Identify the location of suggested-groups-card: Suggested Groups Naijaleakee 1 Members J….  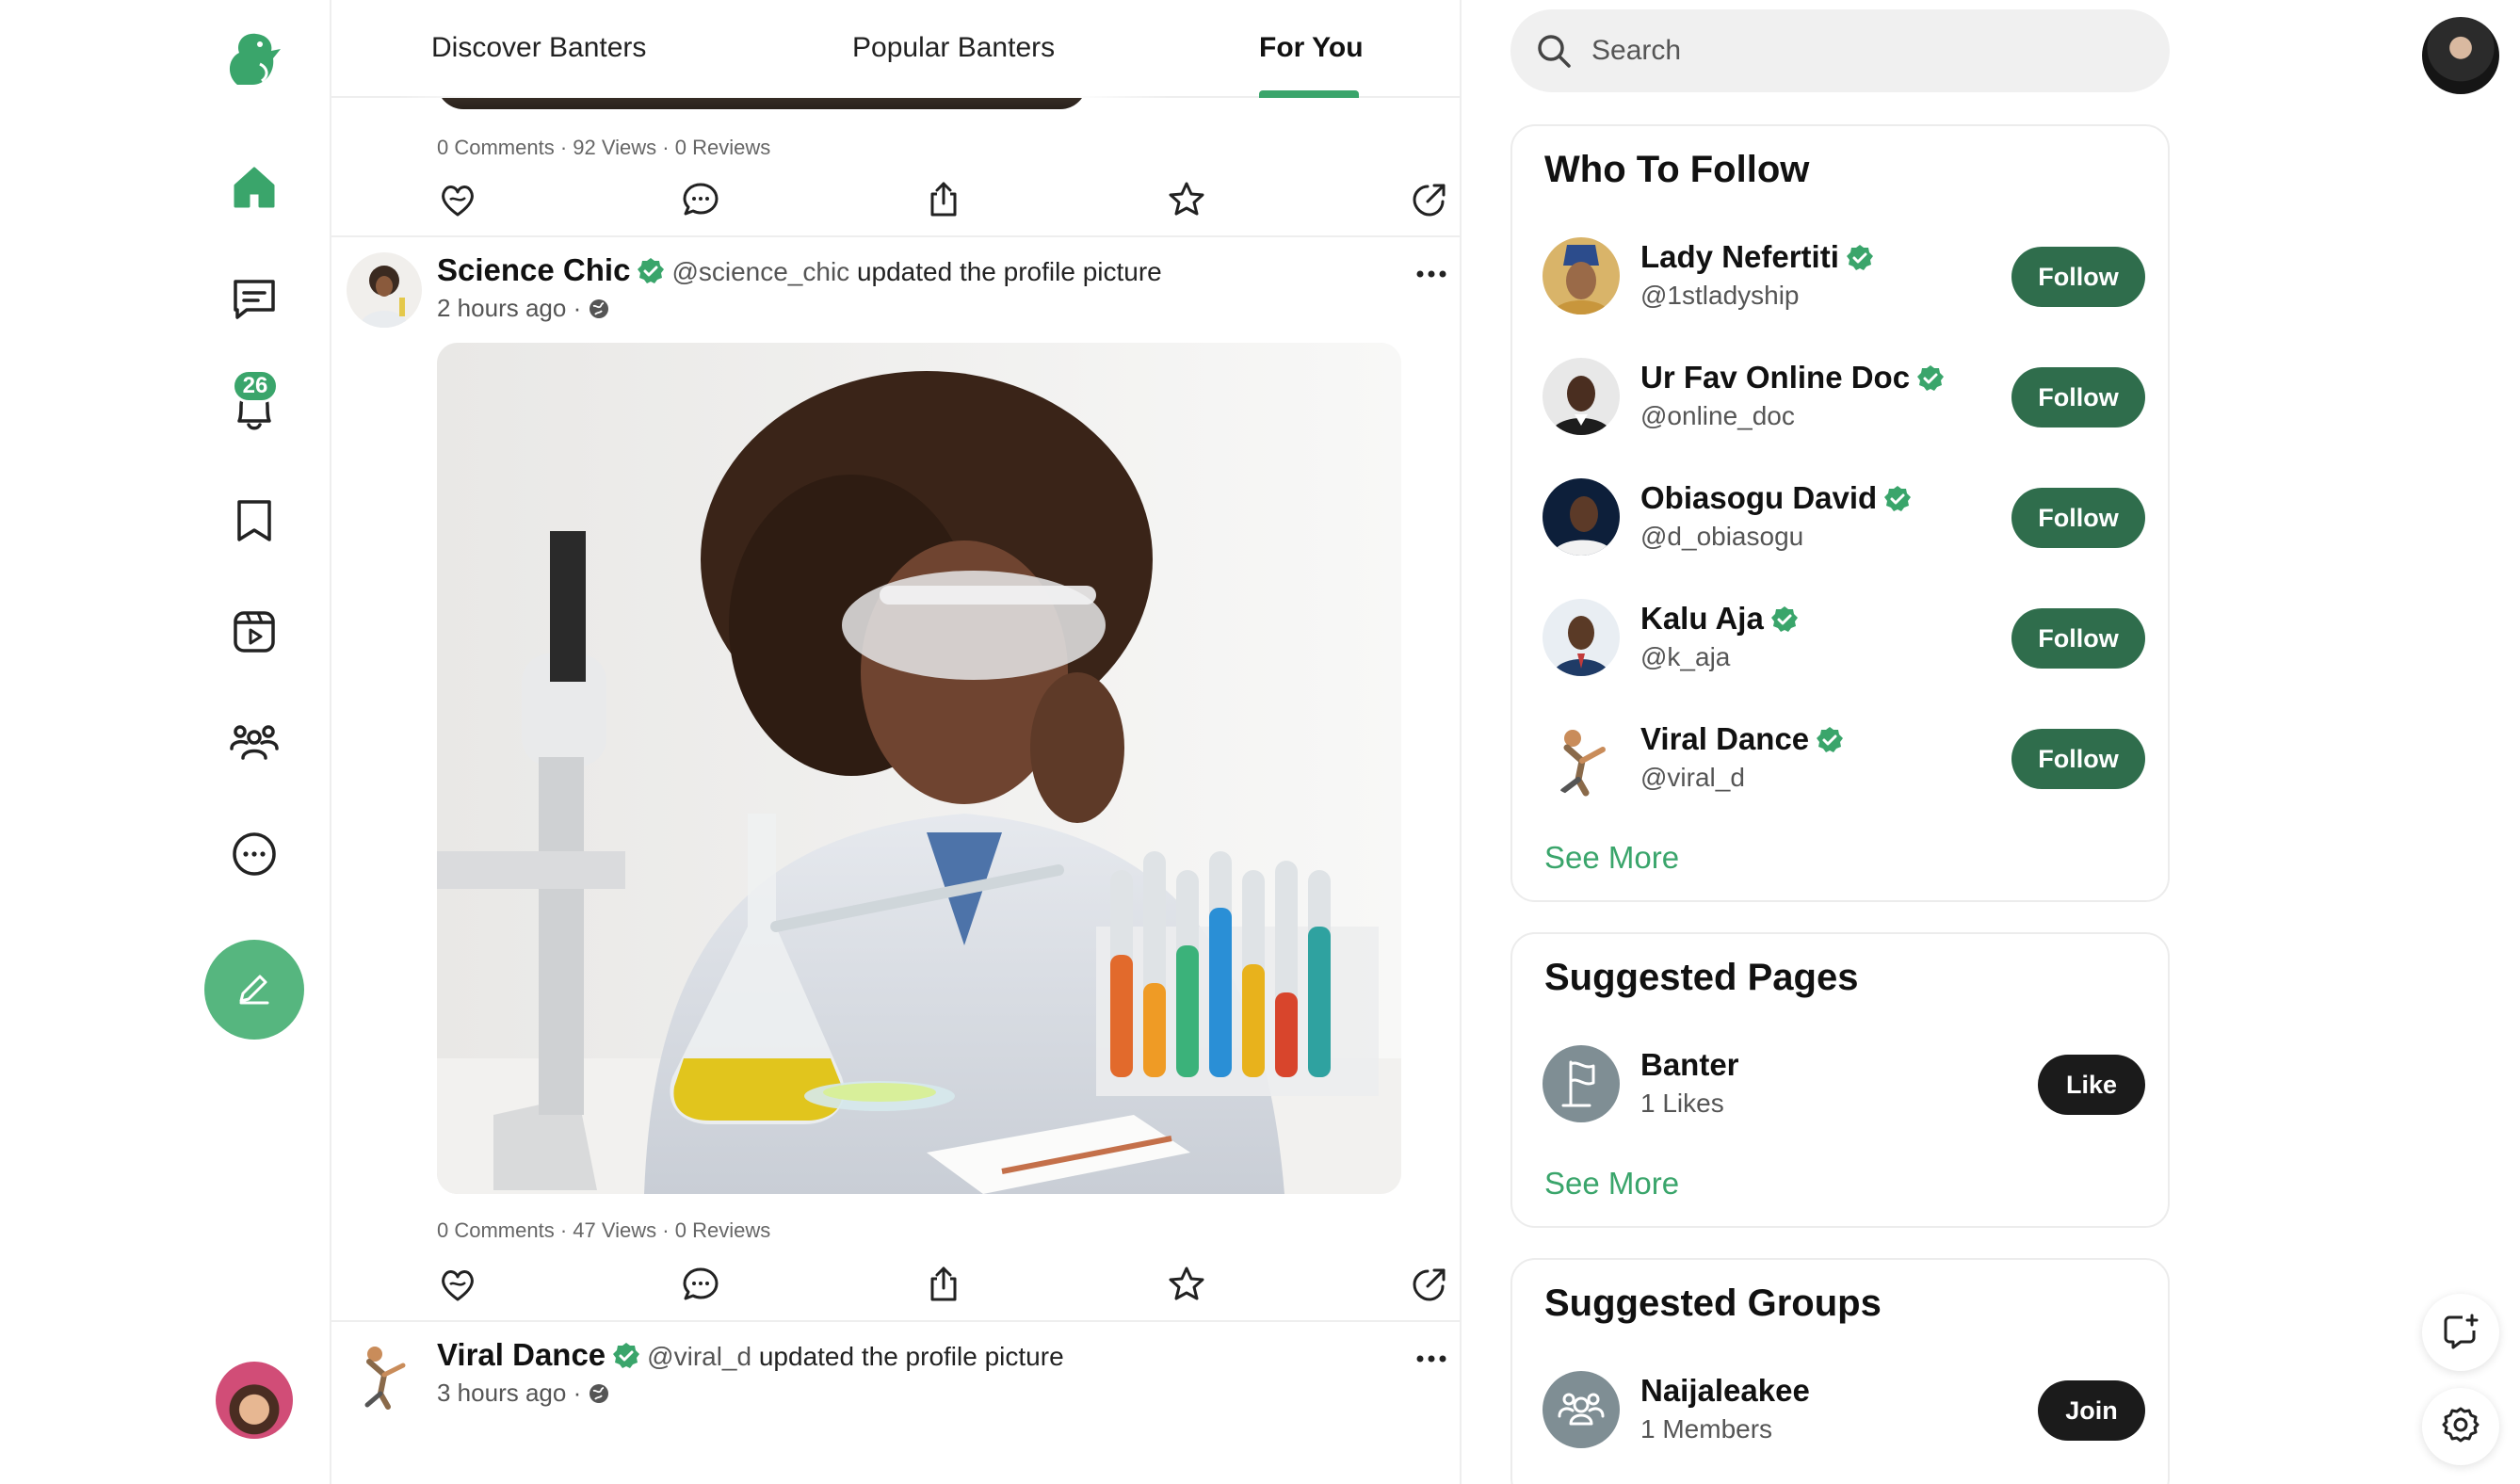
(1840, 1371).